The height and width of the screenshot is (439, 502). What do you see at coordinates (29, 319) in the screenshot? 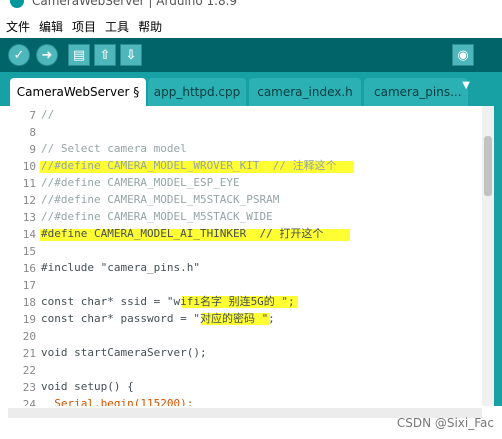
I see `line-number: 19` at bounding box center [29, 319].